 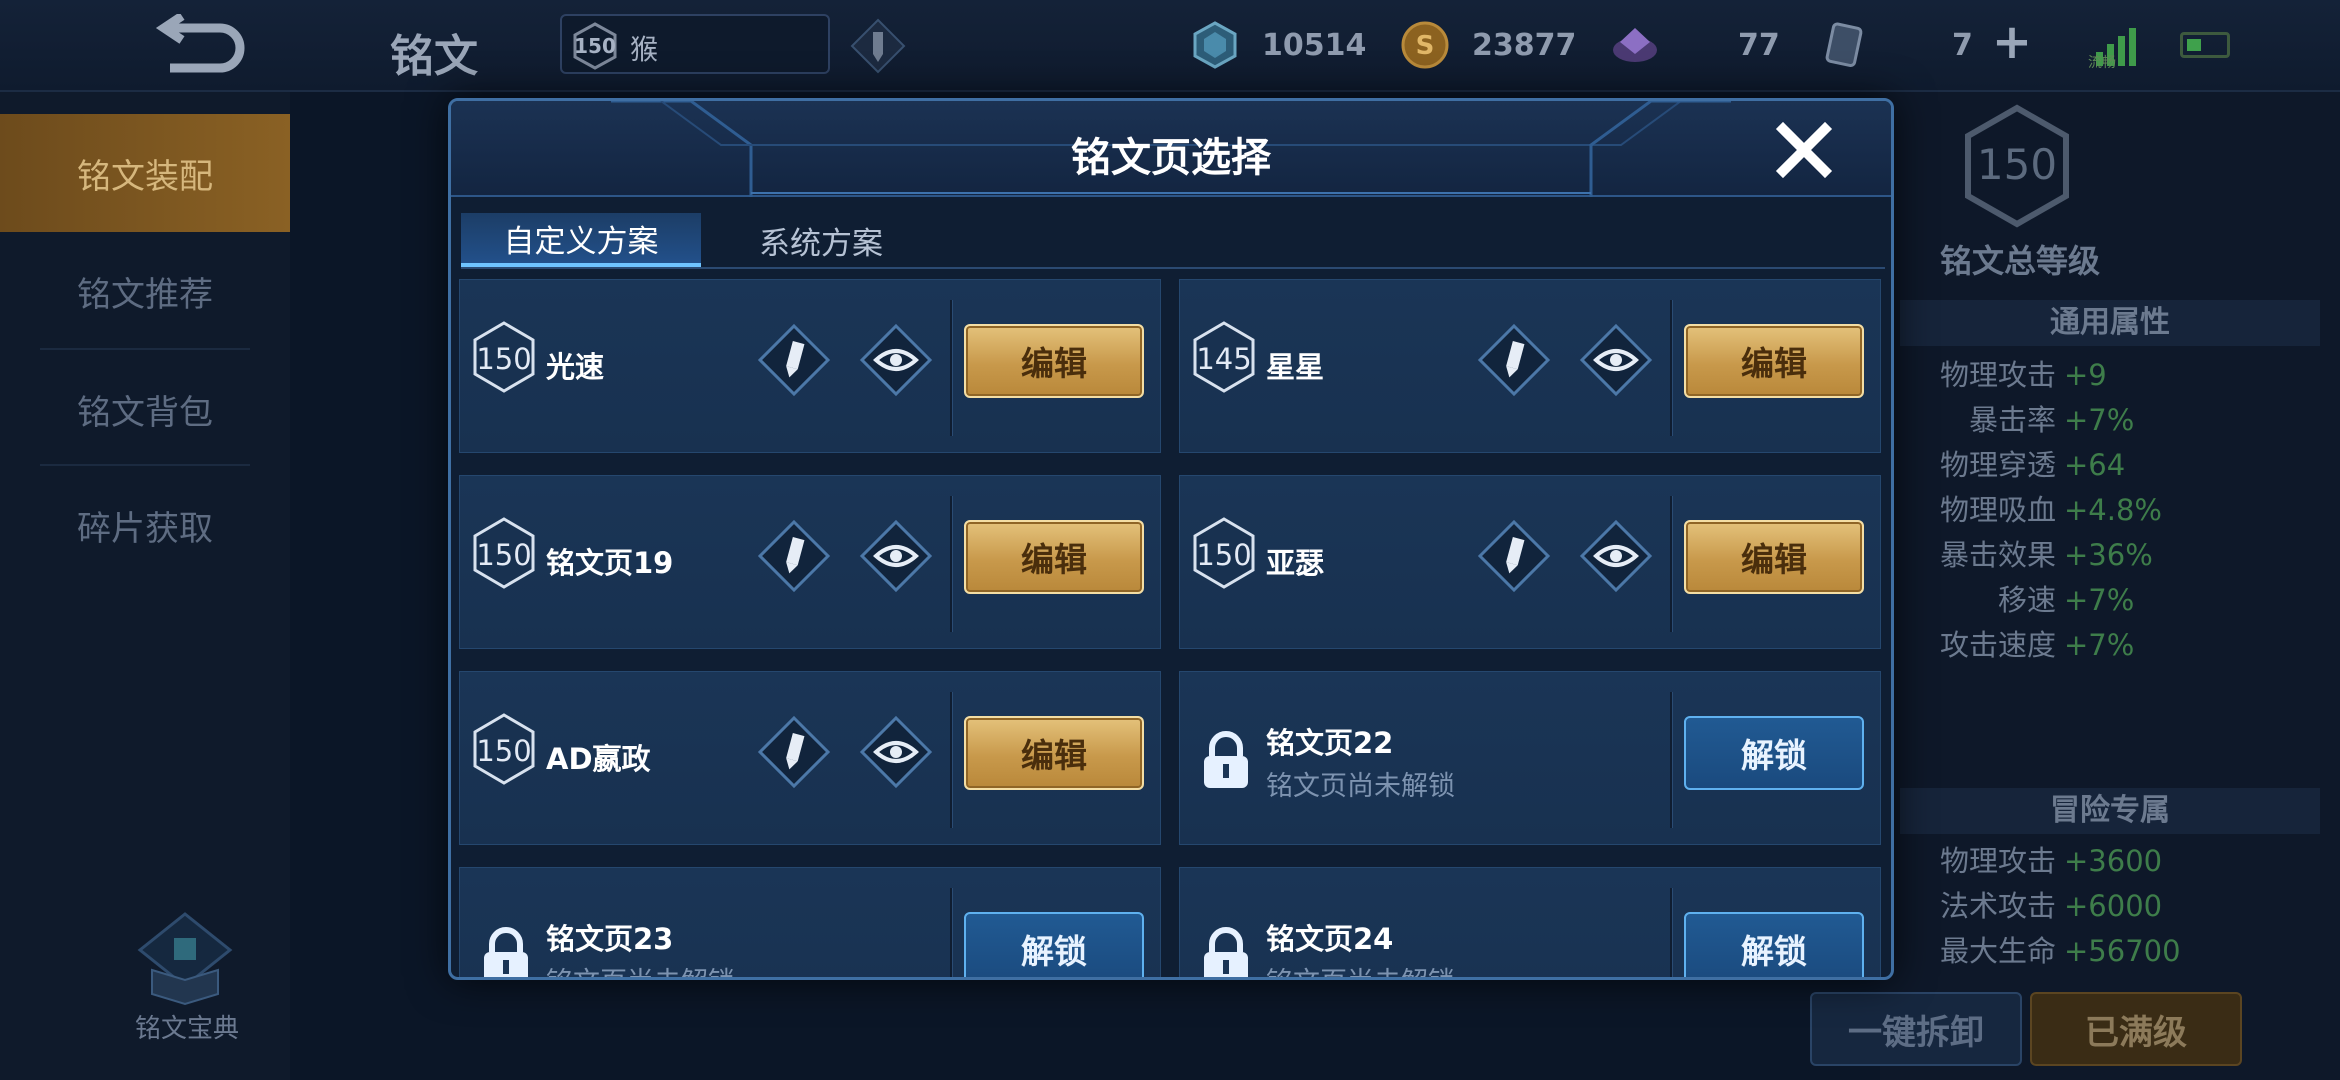 I want to click on total-level-value: 150, so click(x=2017, y=164).